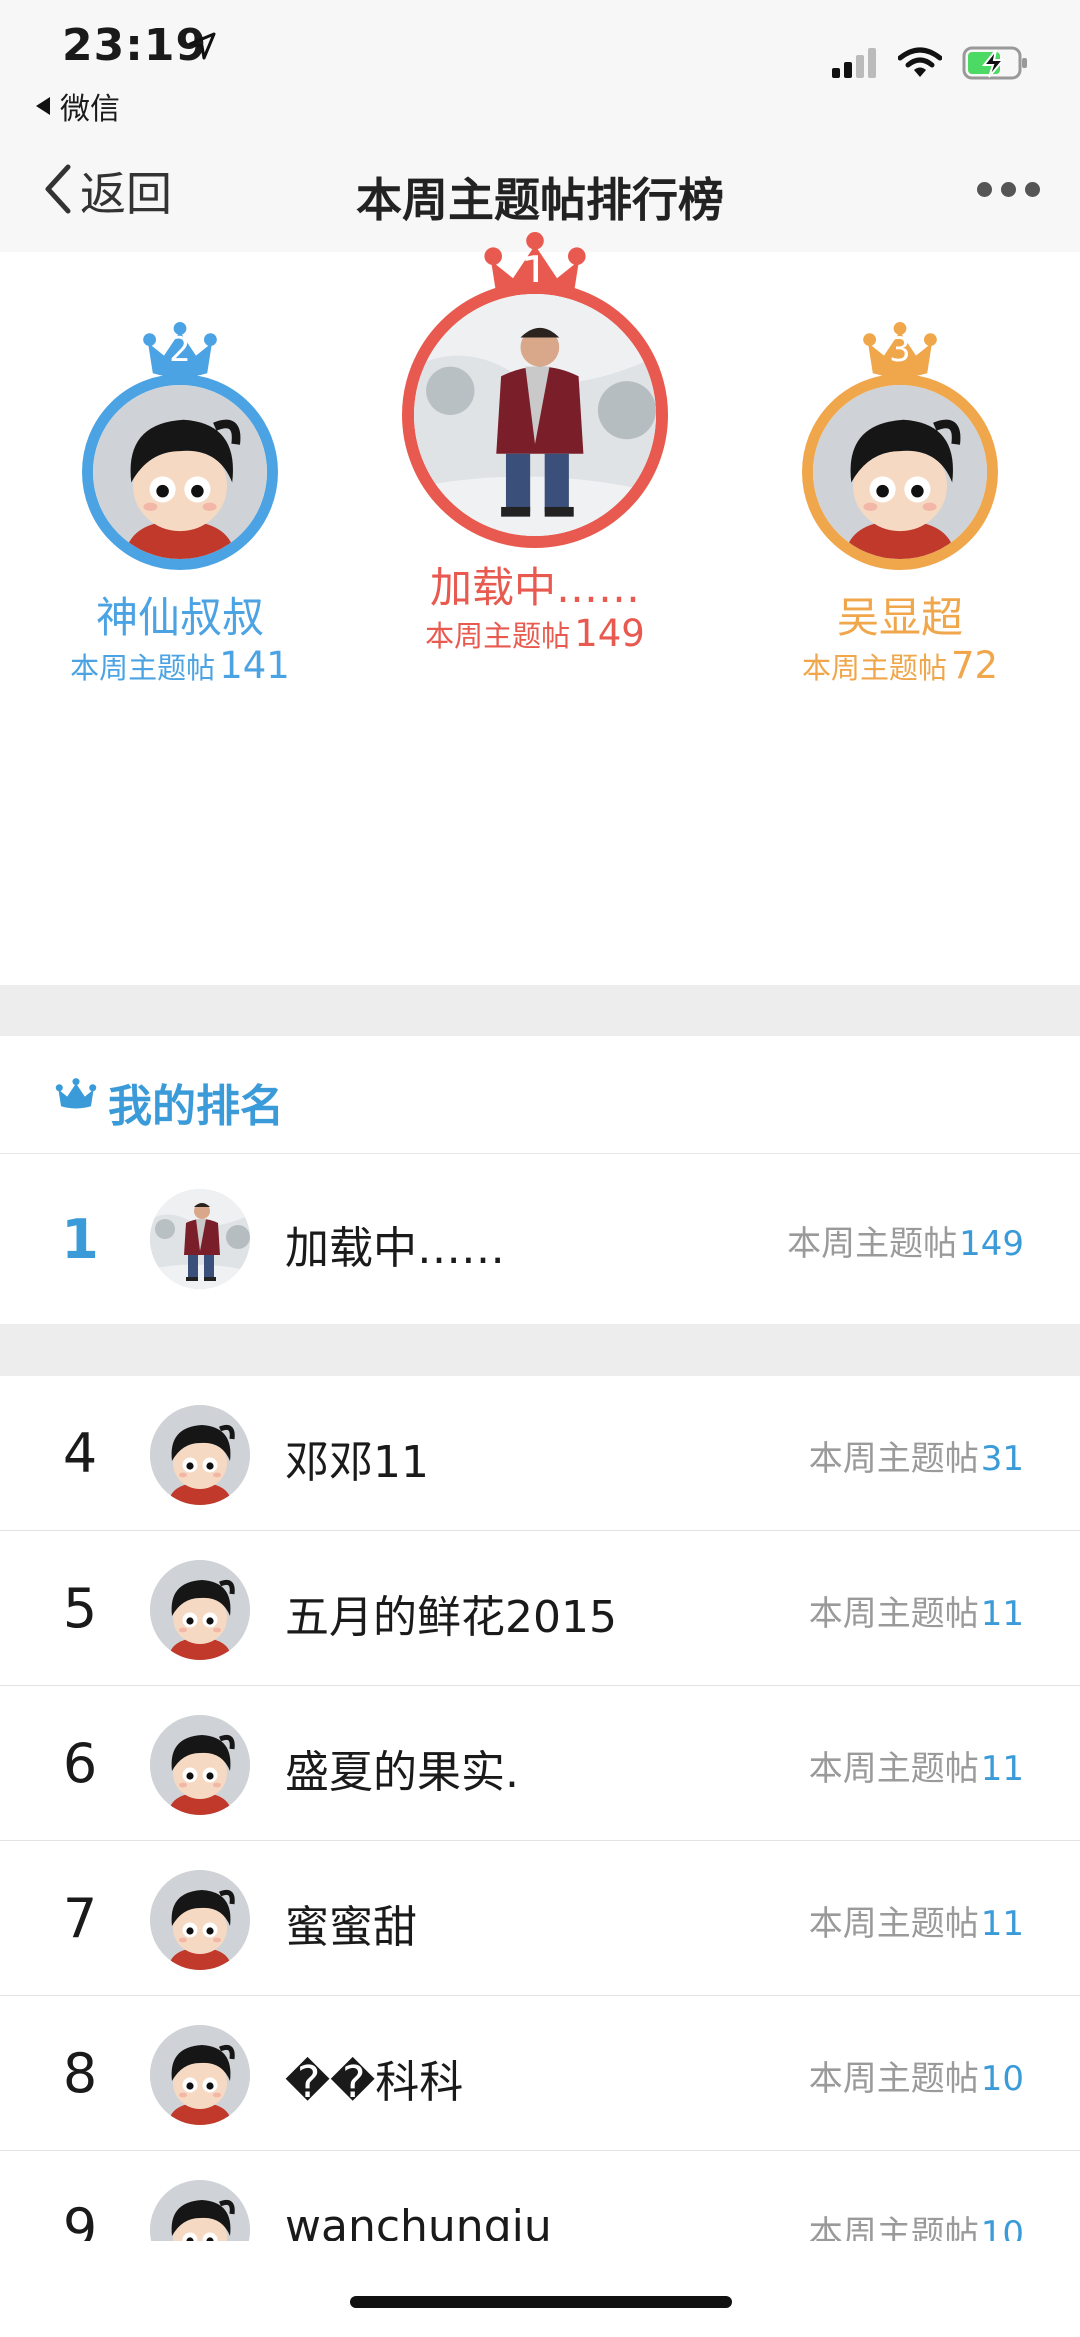 The width and height of the screenshot is (1080, 2337). I want to click on my-rank-row: 1 加载中…… 本周主题帖149, so click(540, 1239).